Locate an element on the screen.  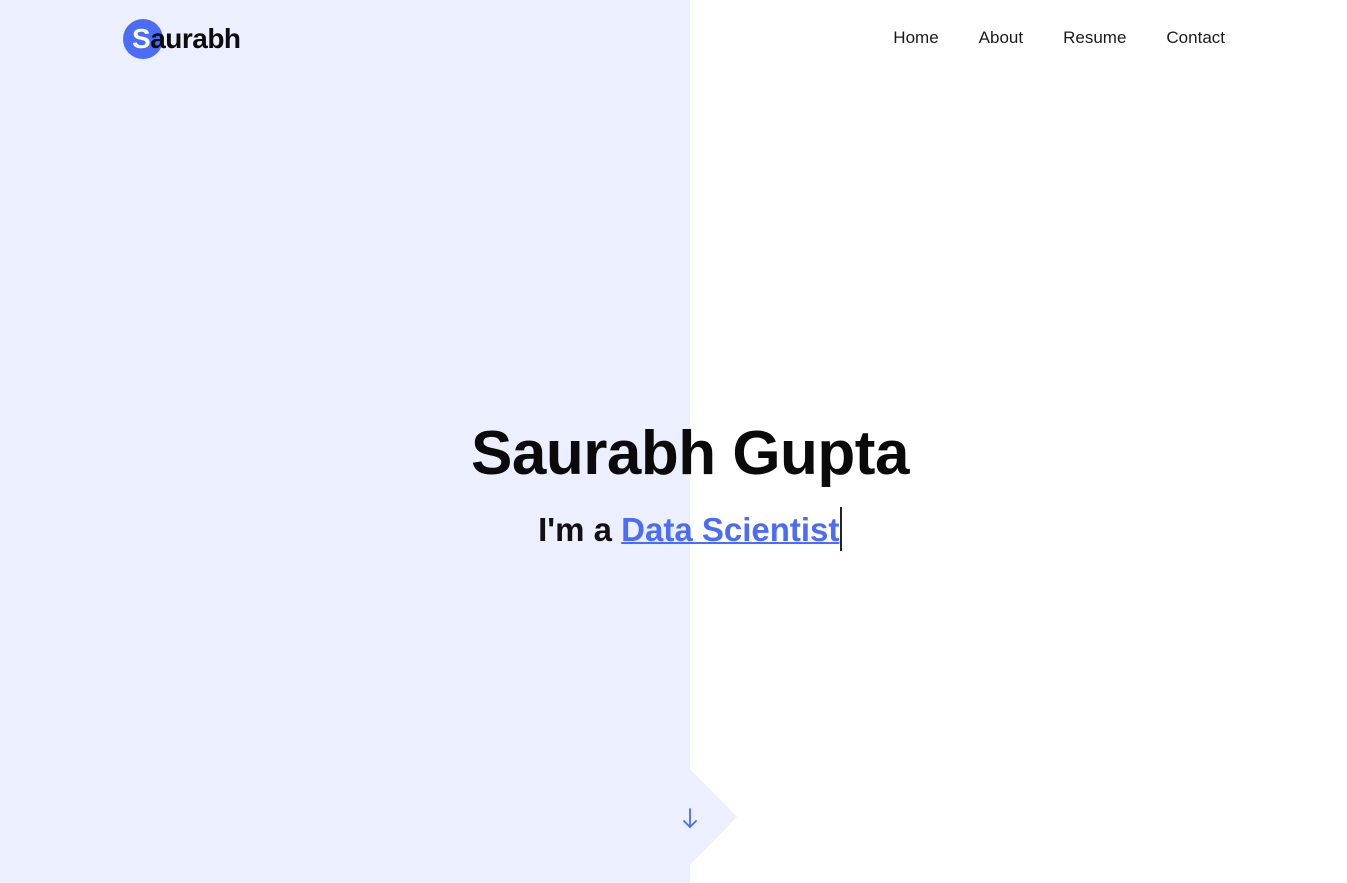
logo-text: Saurabh is located at coordinates (186, 39).